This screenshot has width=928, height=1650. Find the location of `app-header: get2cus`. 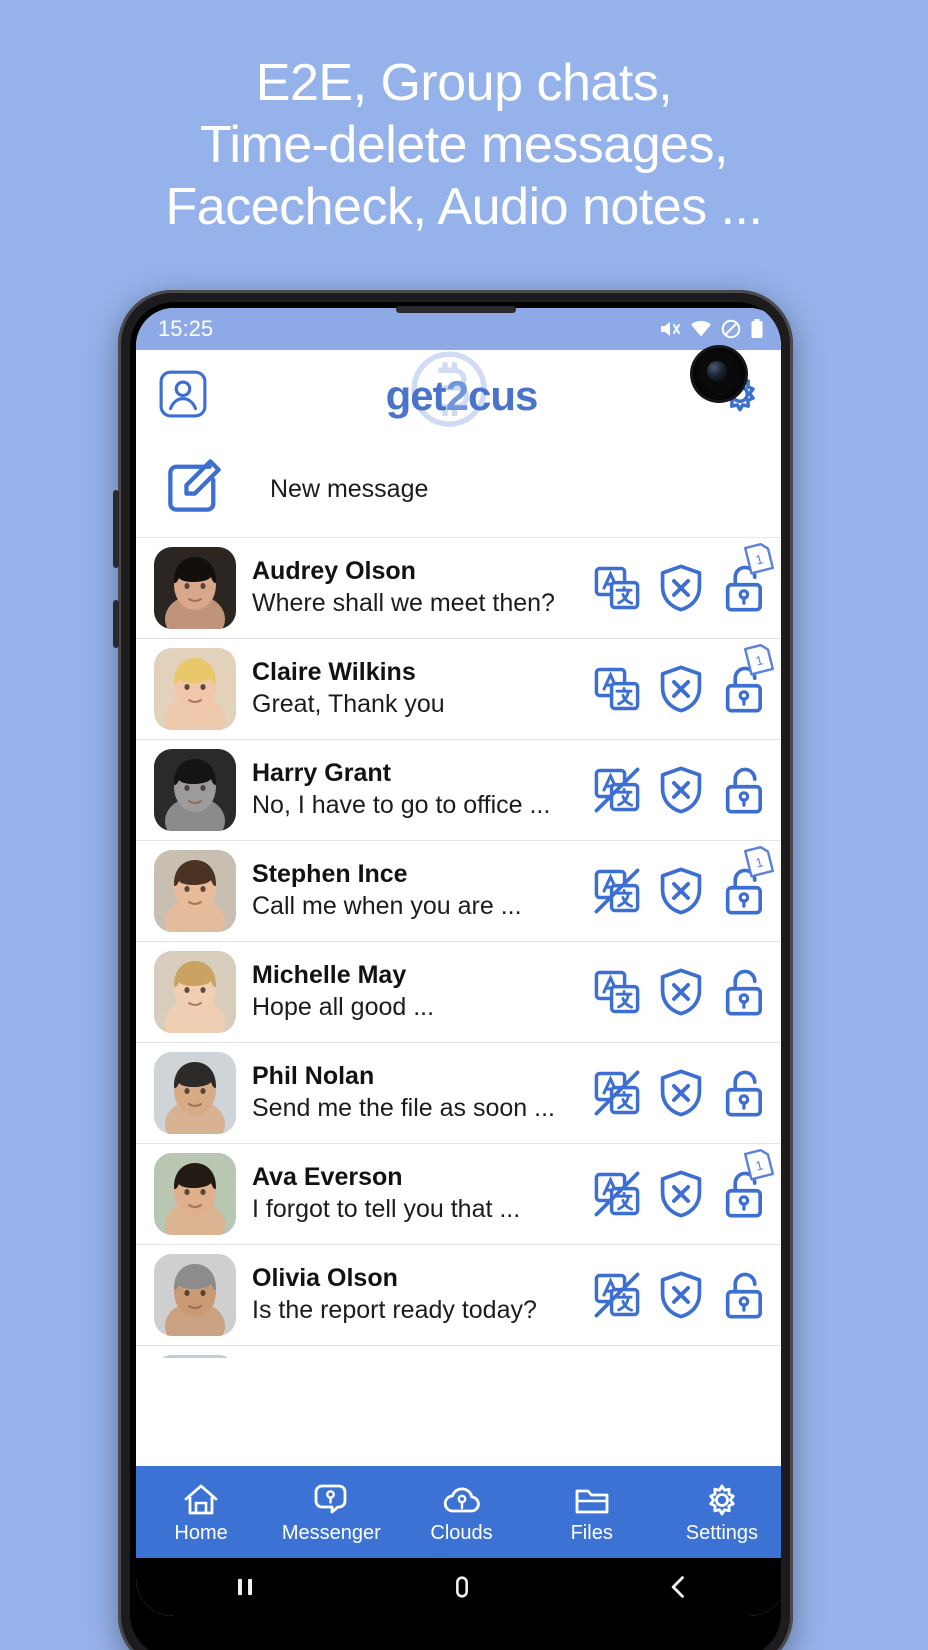

app-header: get2cus is located at coordinates (458, 396).